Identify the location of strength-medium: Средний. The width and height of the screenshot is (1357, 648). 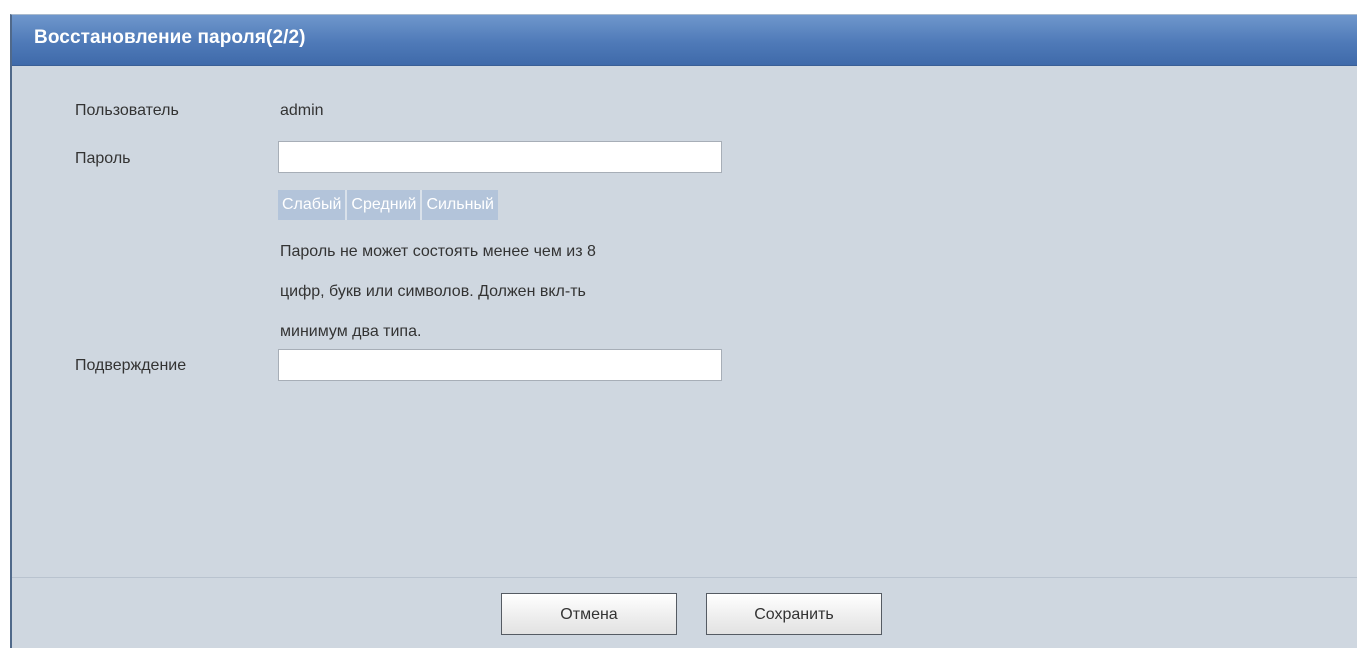
(385, 205).